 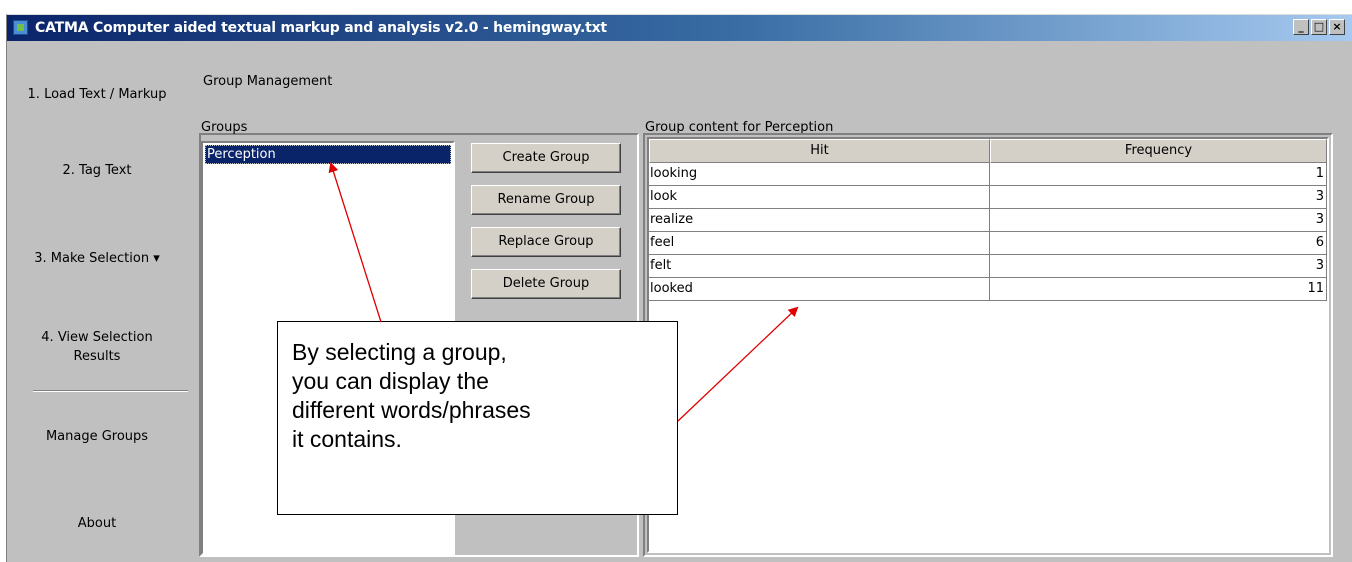 I want to click on arrow-to-group-item, so click(x=355, y=242).